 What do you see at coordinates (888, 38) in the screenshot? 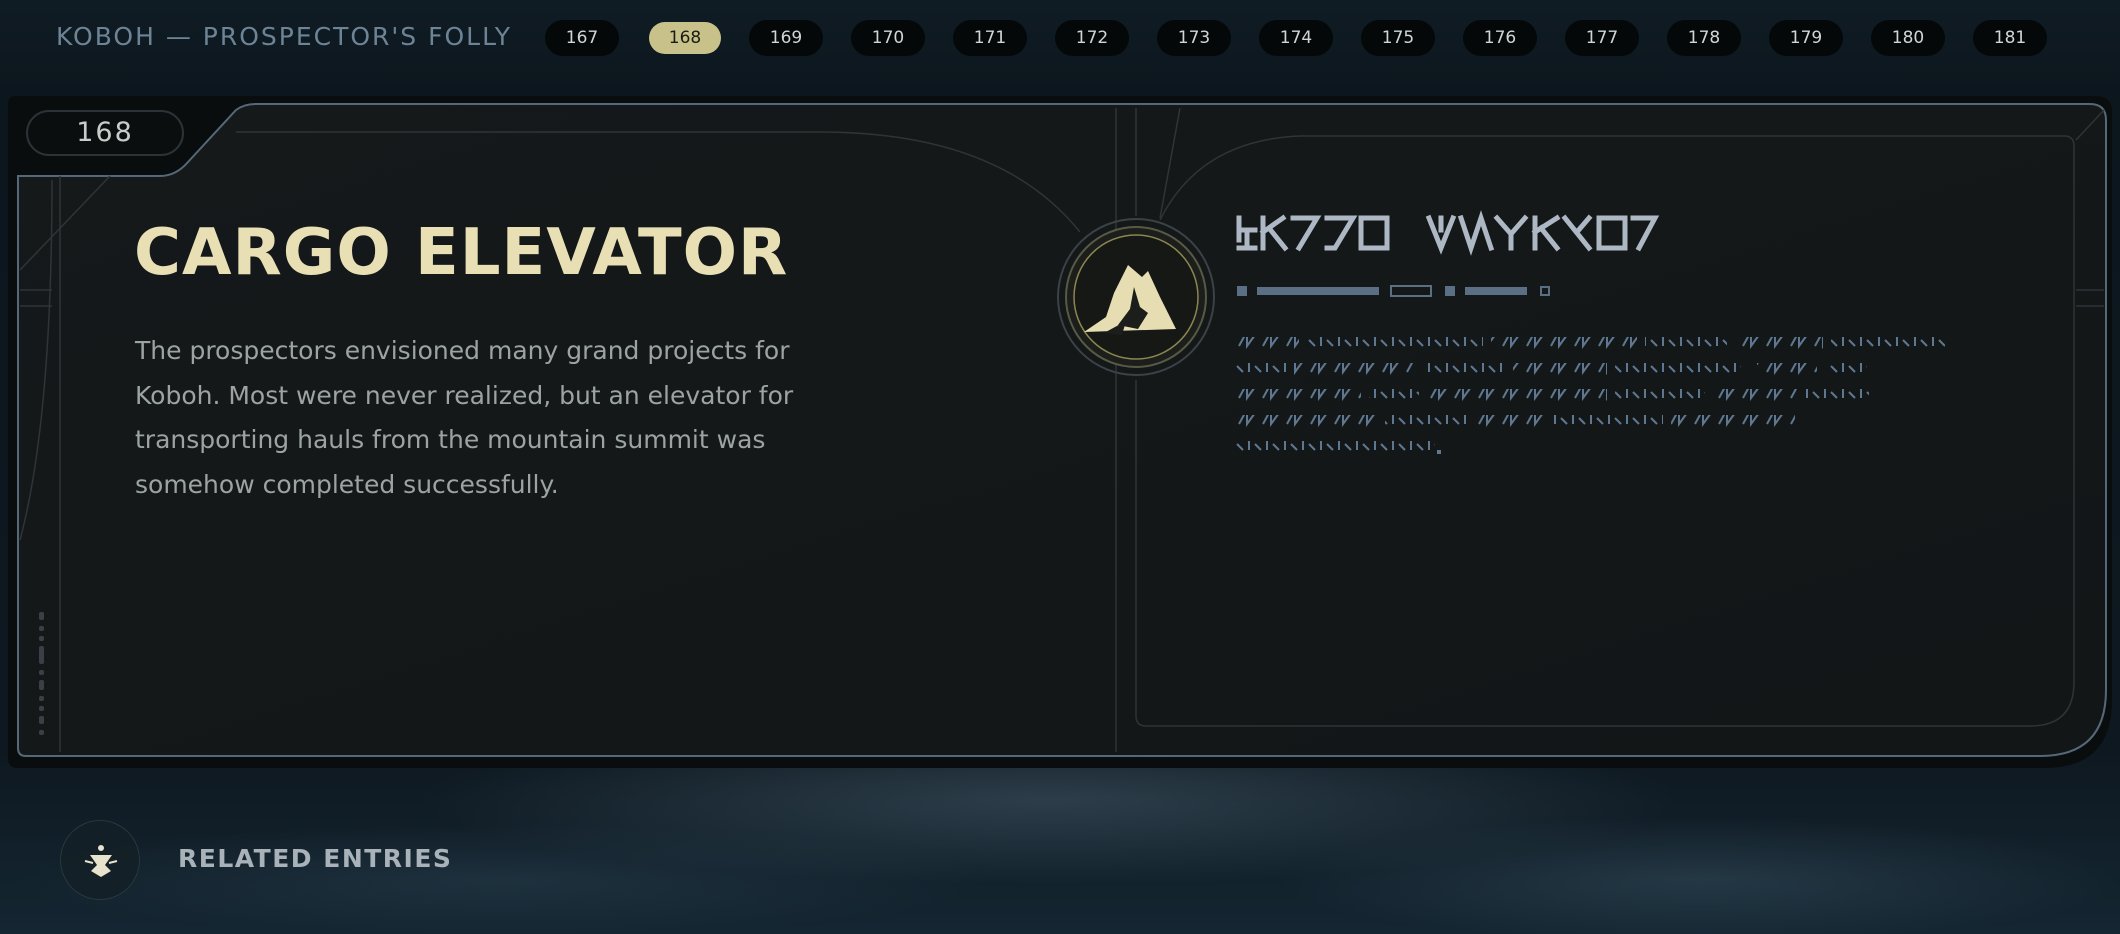
I see `page-pill-170: 170` at bounding box center [888, 38].